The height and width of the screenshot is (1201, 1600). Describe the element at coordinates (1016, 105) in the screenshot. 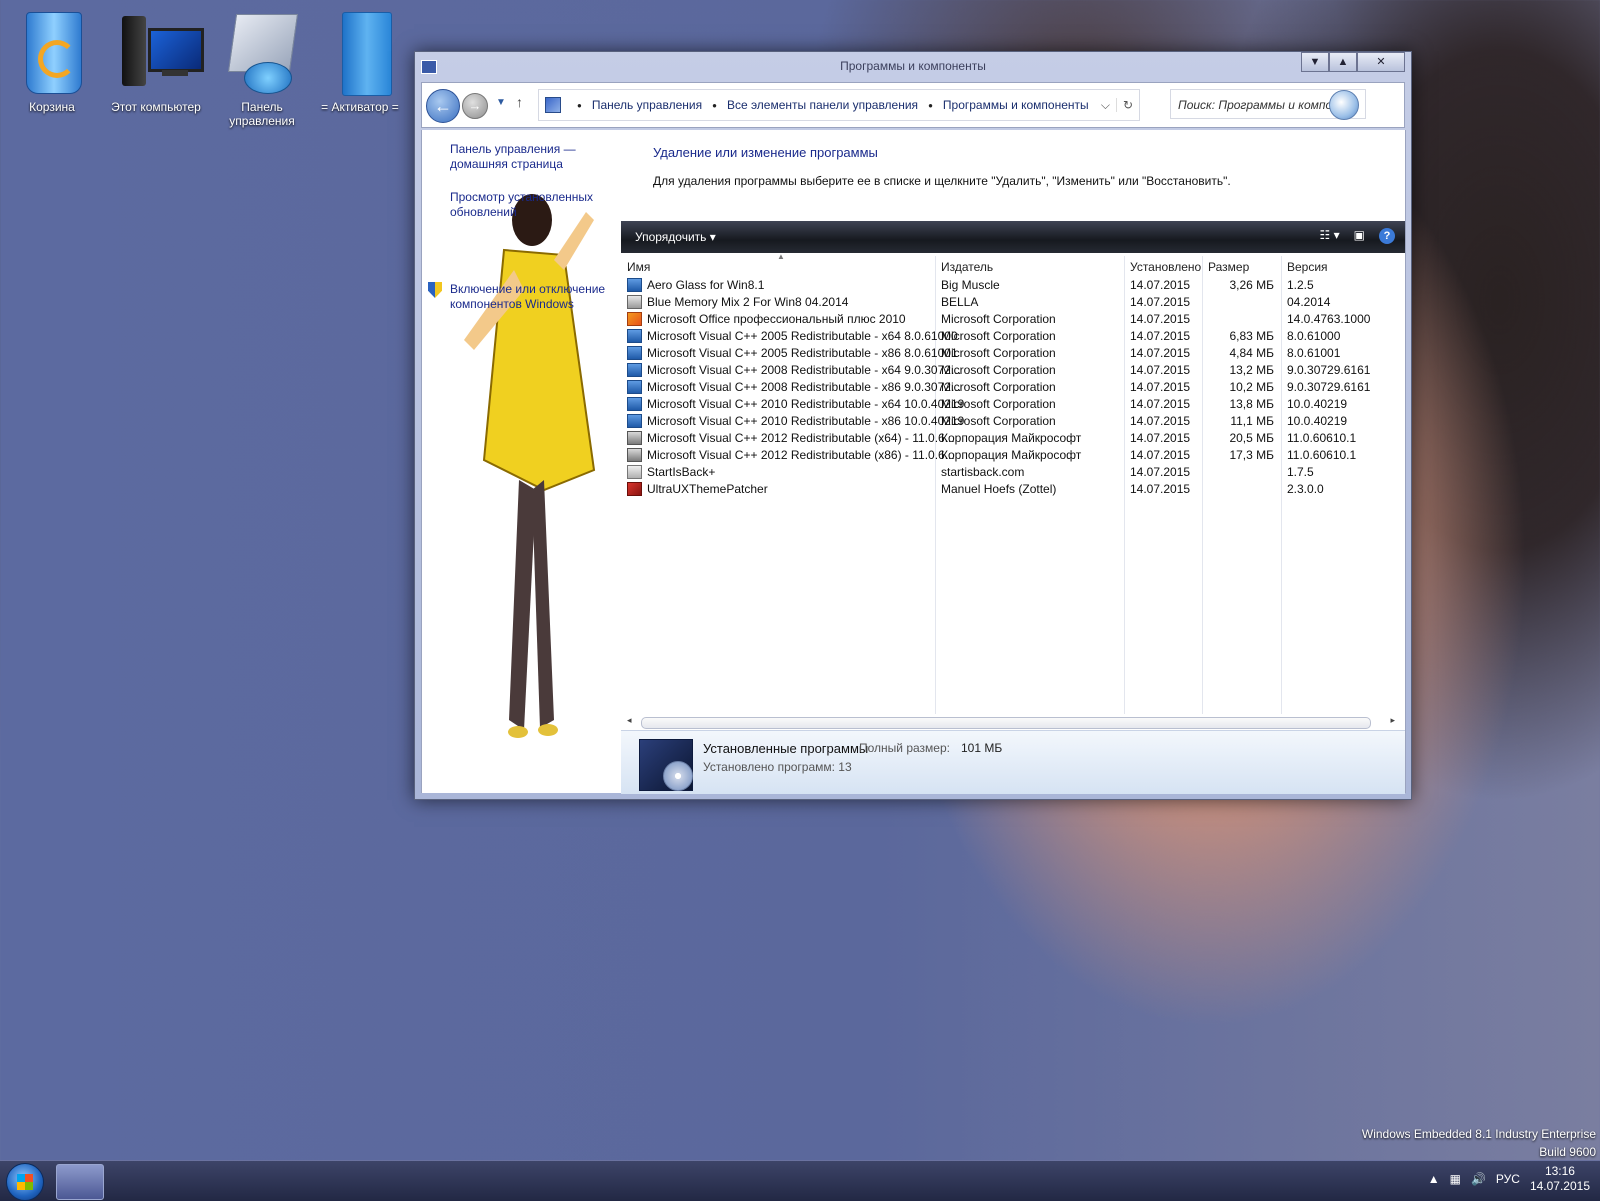

I see `breadcrumb-item: Программы и компоненты` at that location.